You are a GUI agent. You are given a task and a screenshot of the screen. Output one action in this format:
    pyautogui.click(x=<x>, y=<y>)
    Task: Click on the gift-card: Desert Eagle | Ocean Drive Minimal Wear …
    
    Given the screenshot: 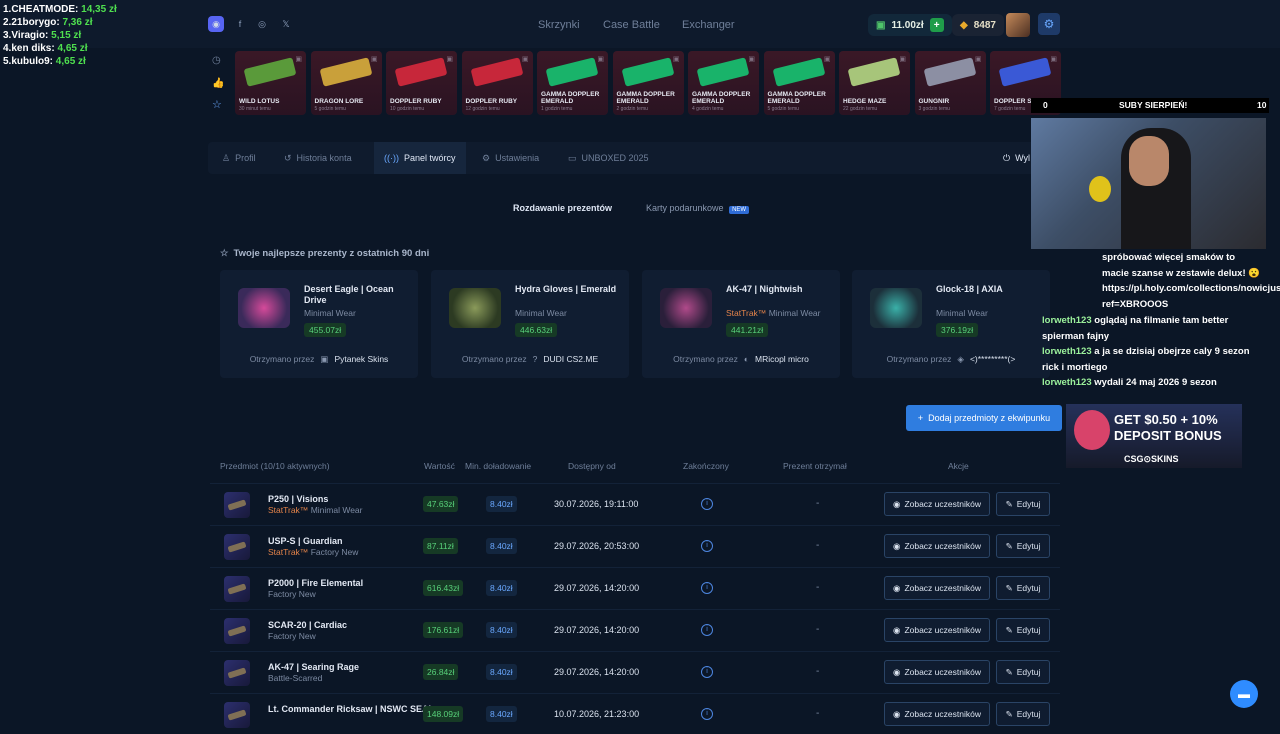 What is the action you would take?
    pyautogui.click(x=319, y=324)
    